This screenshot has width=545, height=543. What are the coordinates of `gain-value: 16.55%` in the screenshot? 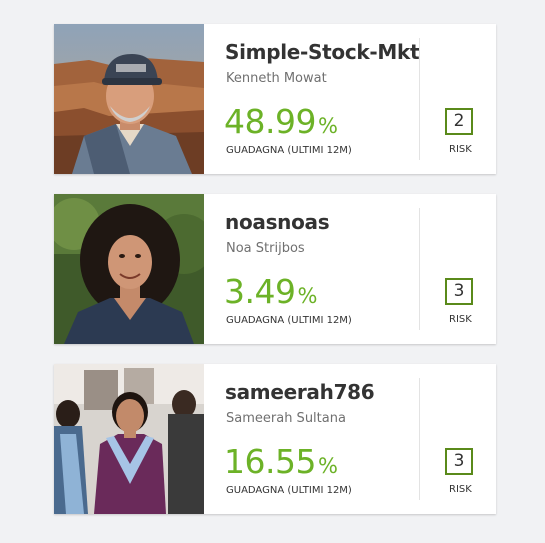 It's located at (281, 465).